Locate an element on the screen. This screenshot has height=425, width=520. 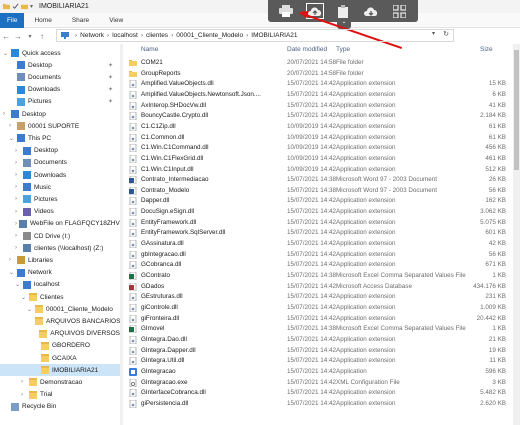
breadcrumb-localhost: localhost is located at coordinates (125, 35).